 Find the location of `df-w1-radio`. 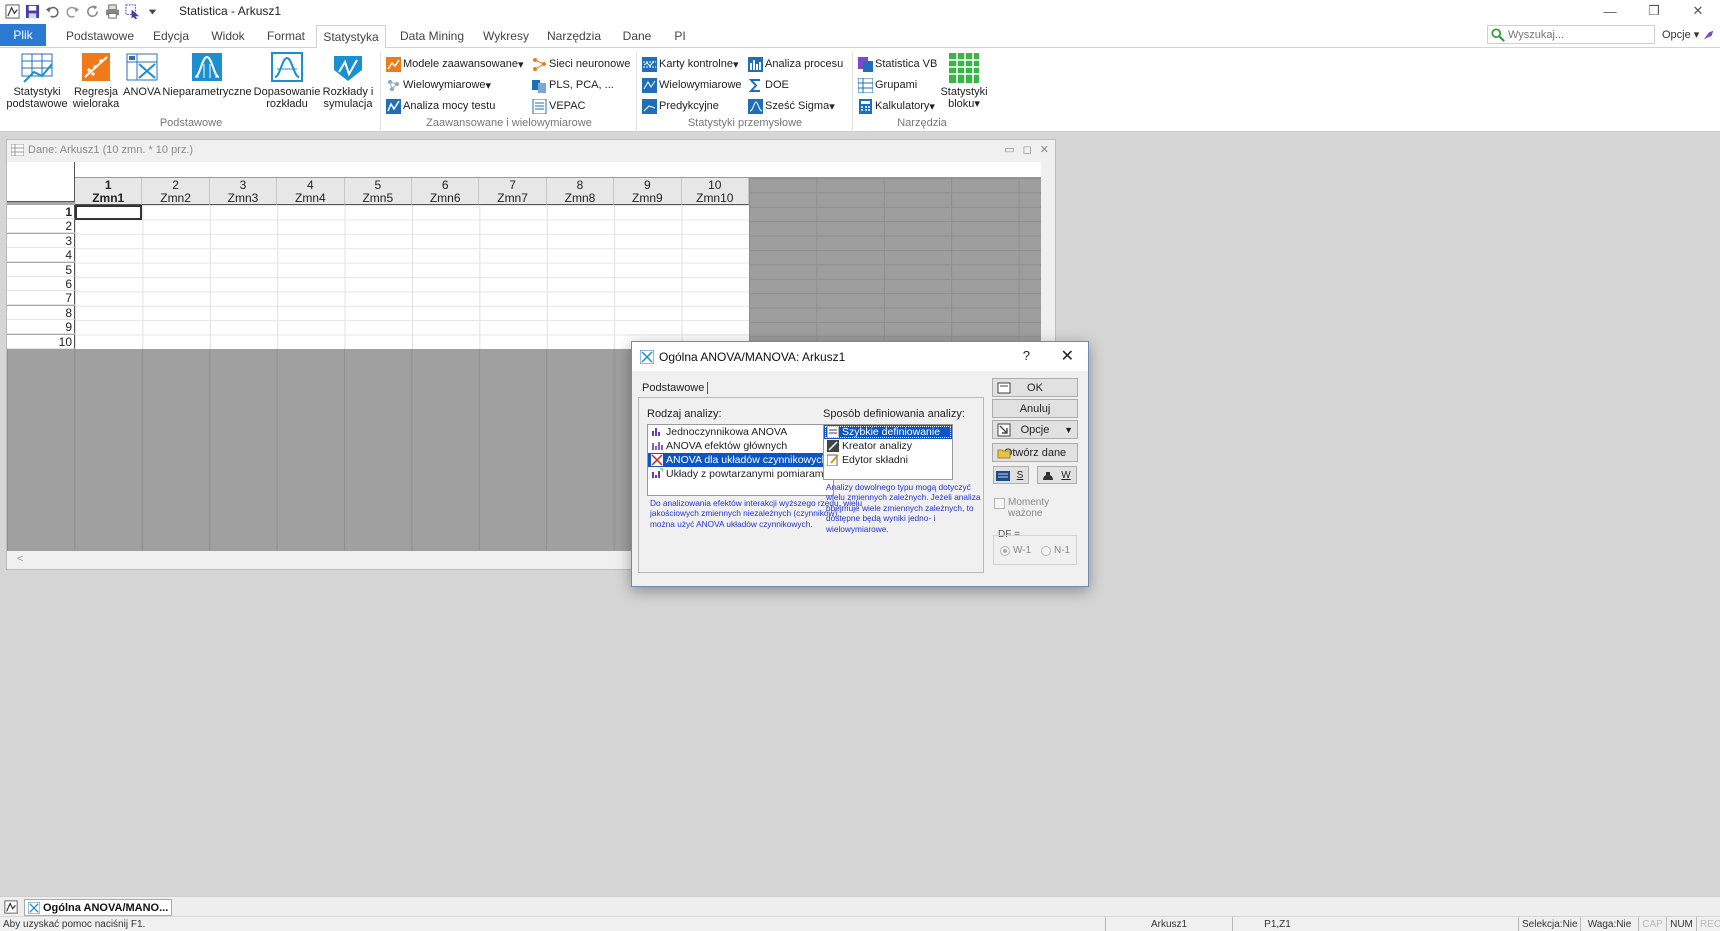

df-w1-radio is located at coordinates (1005, 551).